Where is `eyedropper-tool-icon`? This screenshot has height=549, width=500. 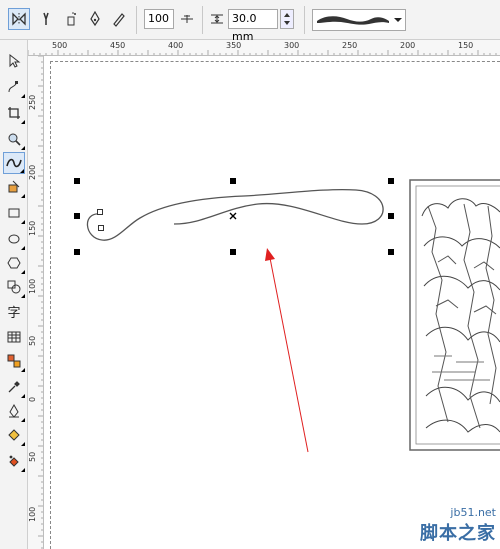 eyedropper-tool-icon is located at coordinates (14, 387).